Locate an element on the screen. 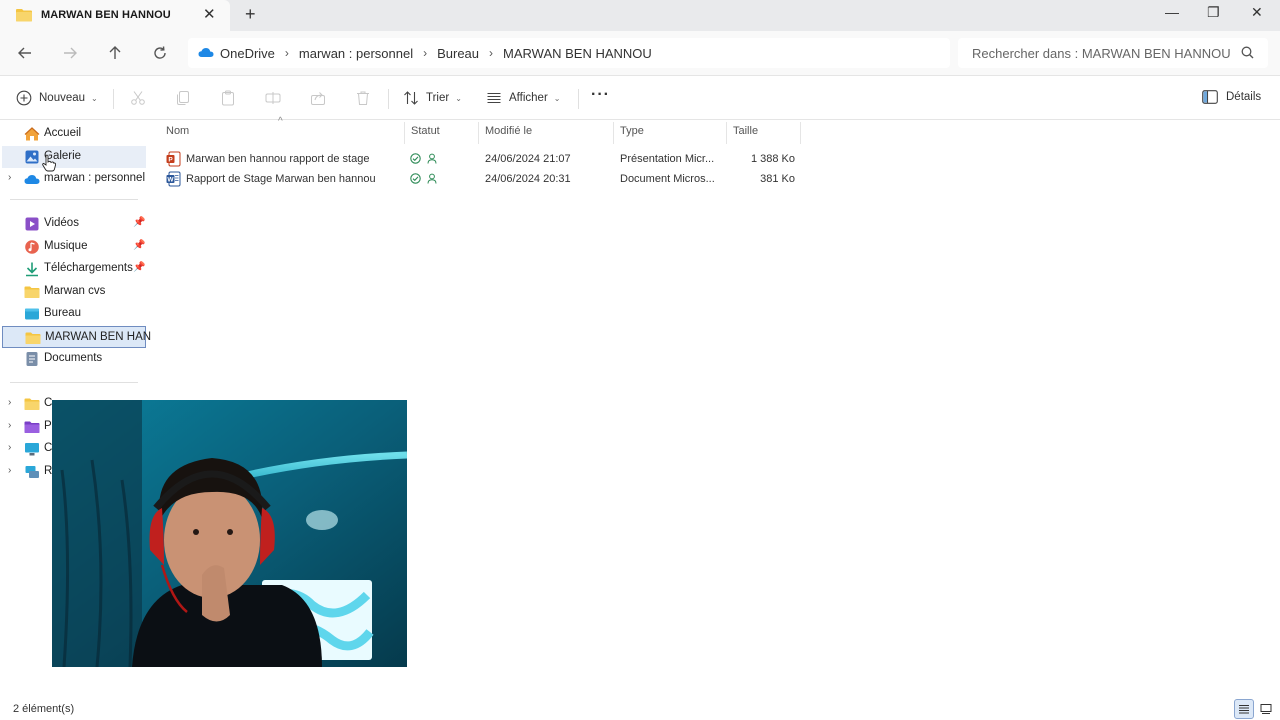  cut-icon is located at coordinates (138, 98).